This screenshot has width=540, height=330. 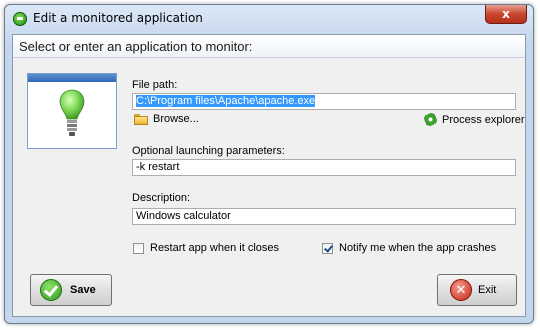 What do you see at coordinates (269, 19) in the screenshot?
I see `title-bar: Edit a monitored application x` at bounding box center [269, 19].